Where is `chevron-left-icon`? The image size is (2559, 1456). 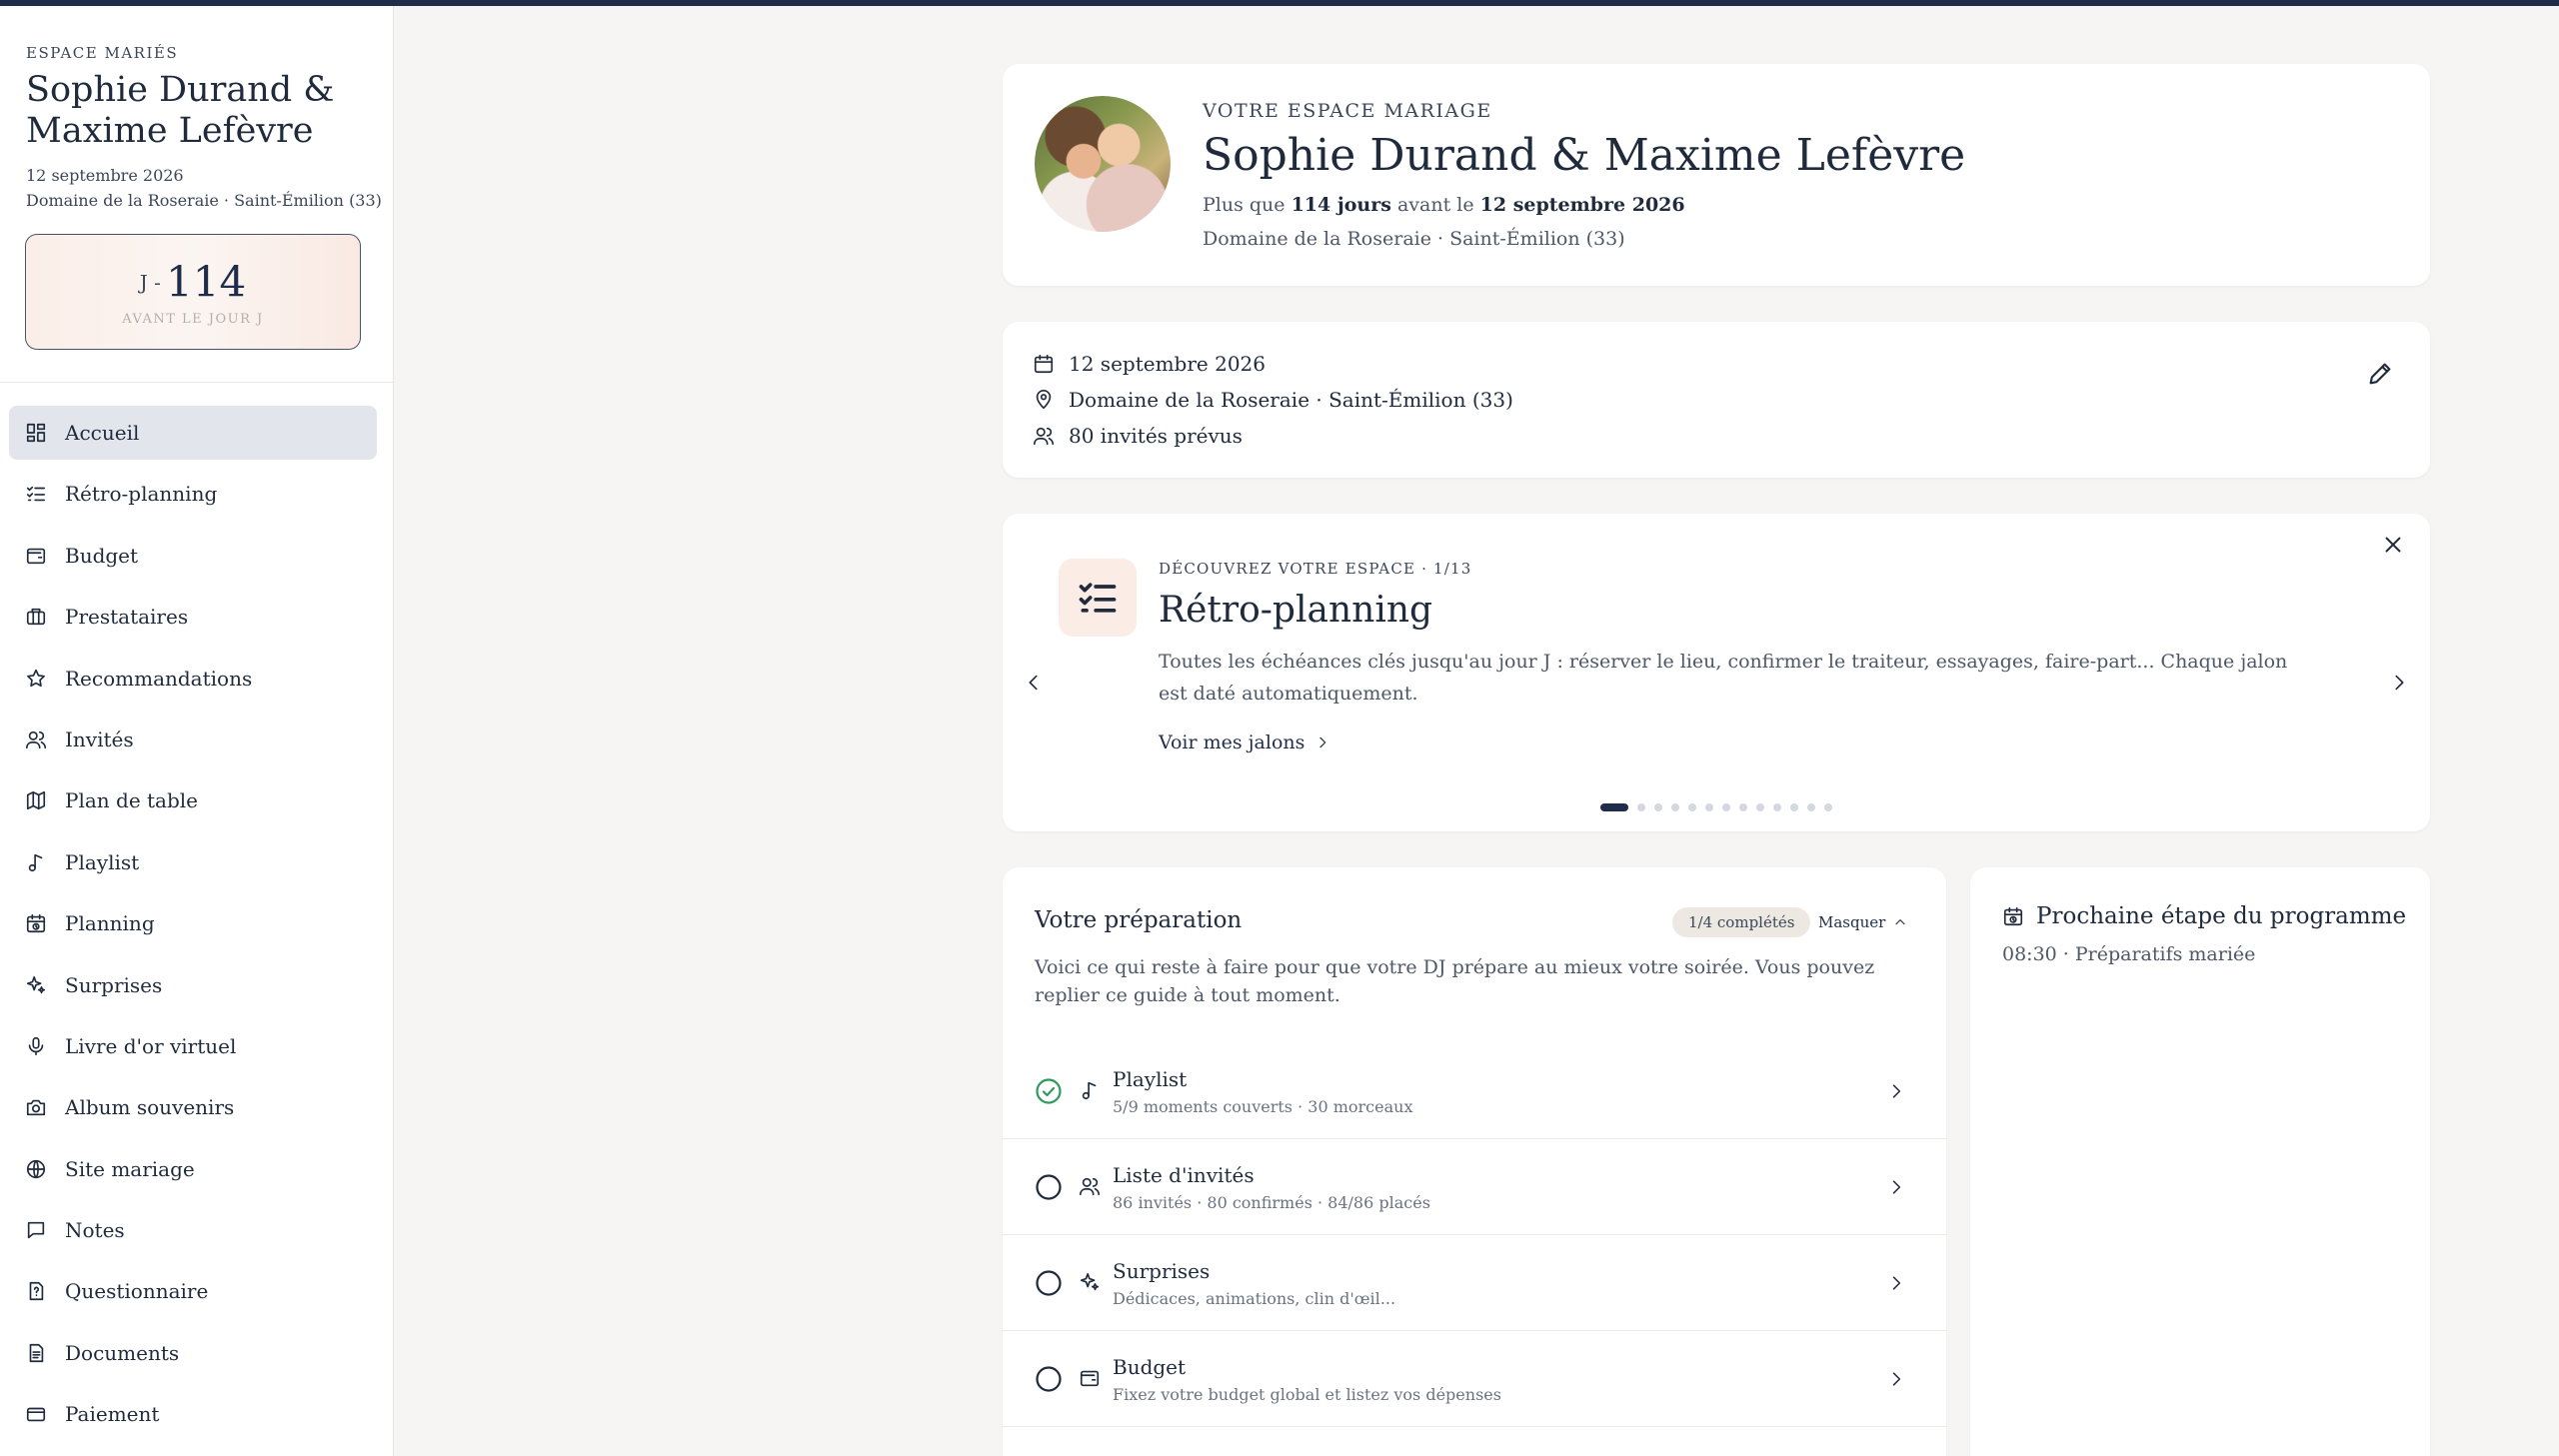
chevron-left-icon is located at coordinates (1034, 683).